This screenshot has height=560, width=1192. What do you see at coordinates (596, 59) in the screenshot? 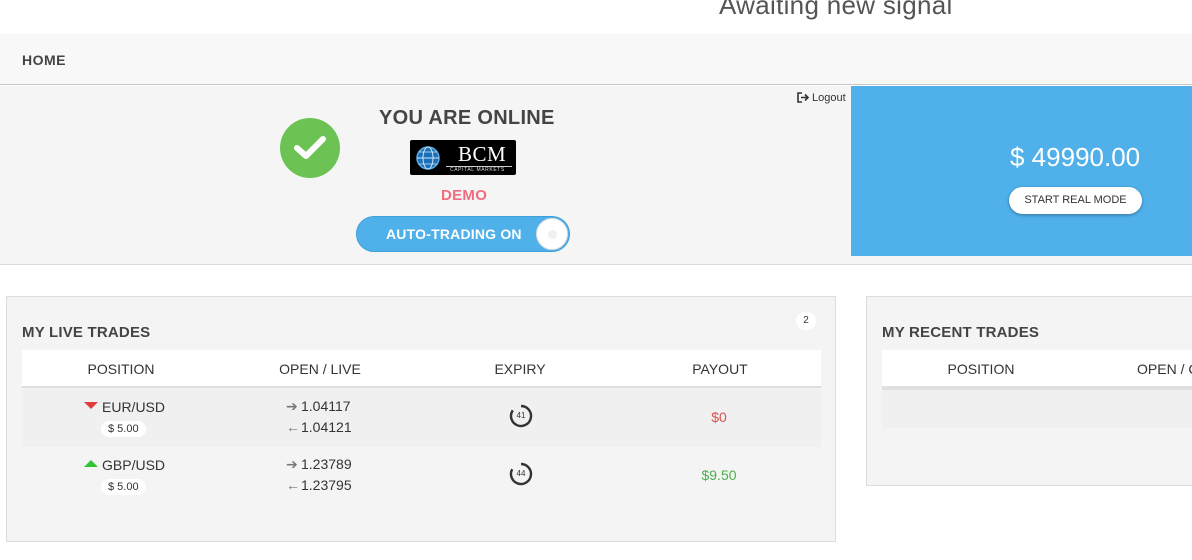
I see `navbar: HOME` at bounding box center [596, 59].